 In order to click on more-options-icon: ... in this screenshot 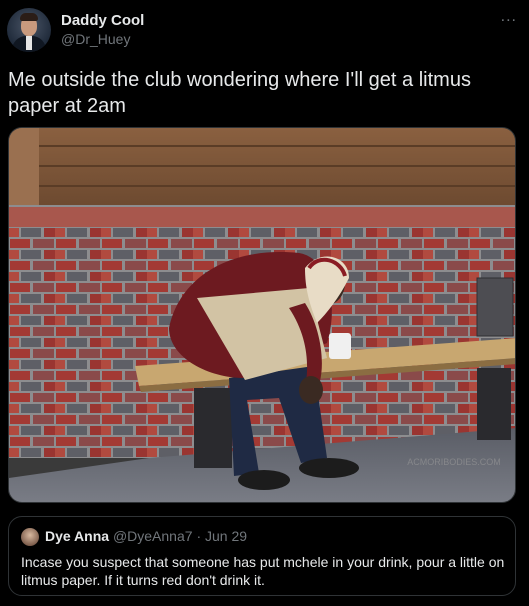, I will do `click(509, 17)`.